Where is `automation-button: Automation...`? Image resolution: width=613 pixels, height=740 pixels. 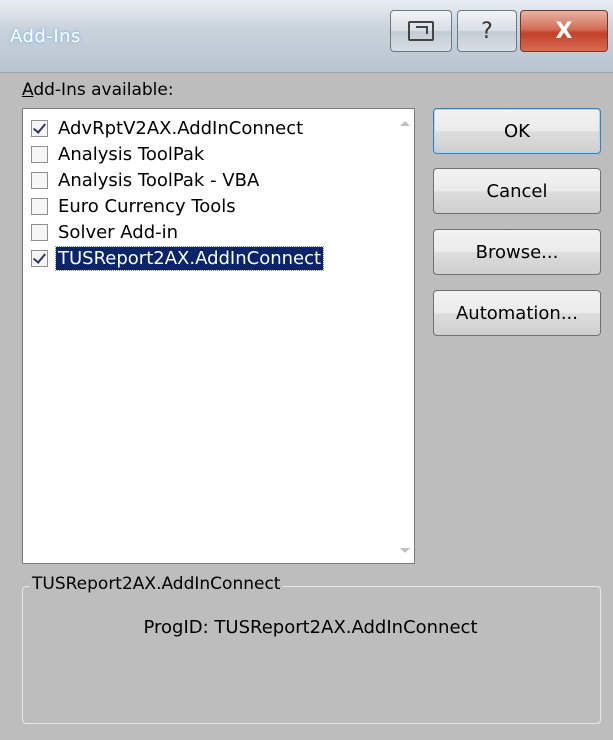
automation-button: Automation... is located at coordinates (517, 313).